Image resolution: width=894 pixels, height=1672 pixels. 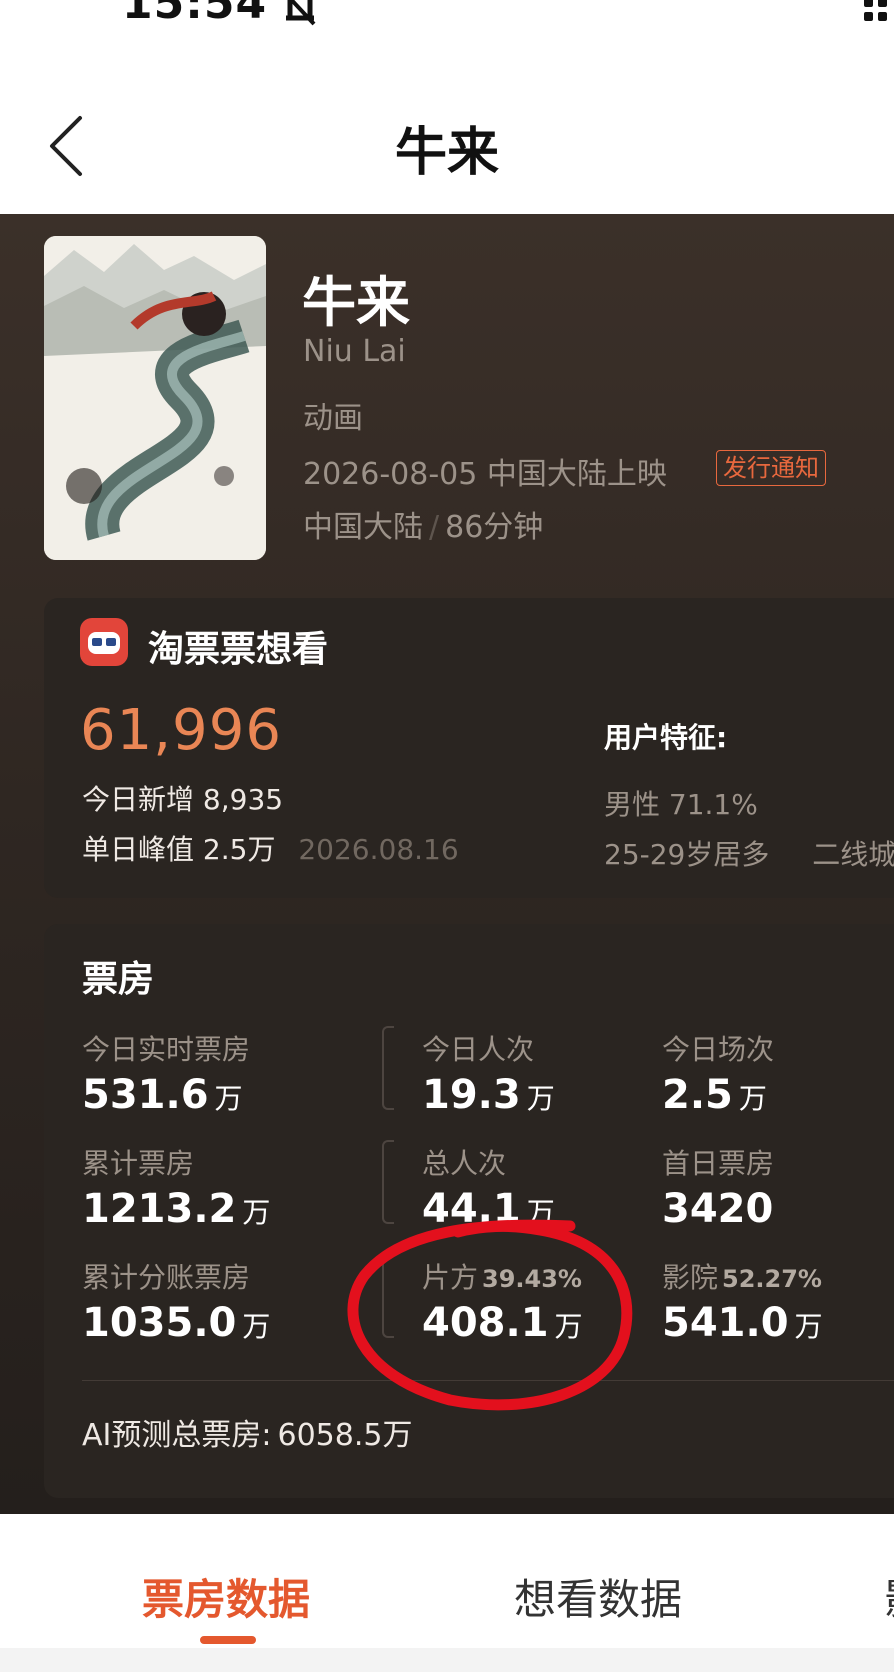 What do you see at coordinates (494, 527) in the screenshot?
I see `movie-duration: 86分钟` at bounding box center [494, 527].